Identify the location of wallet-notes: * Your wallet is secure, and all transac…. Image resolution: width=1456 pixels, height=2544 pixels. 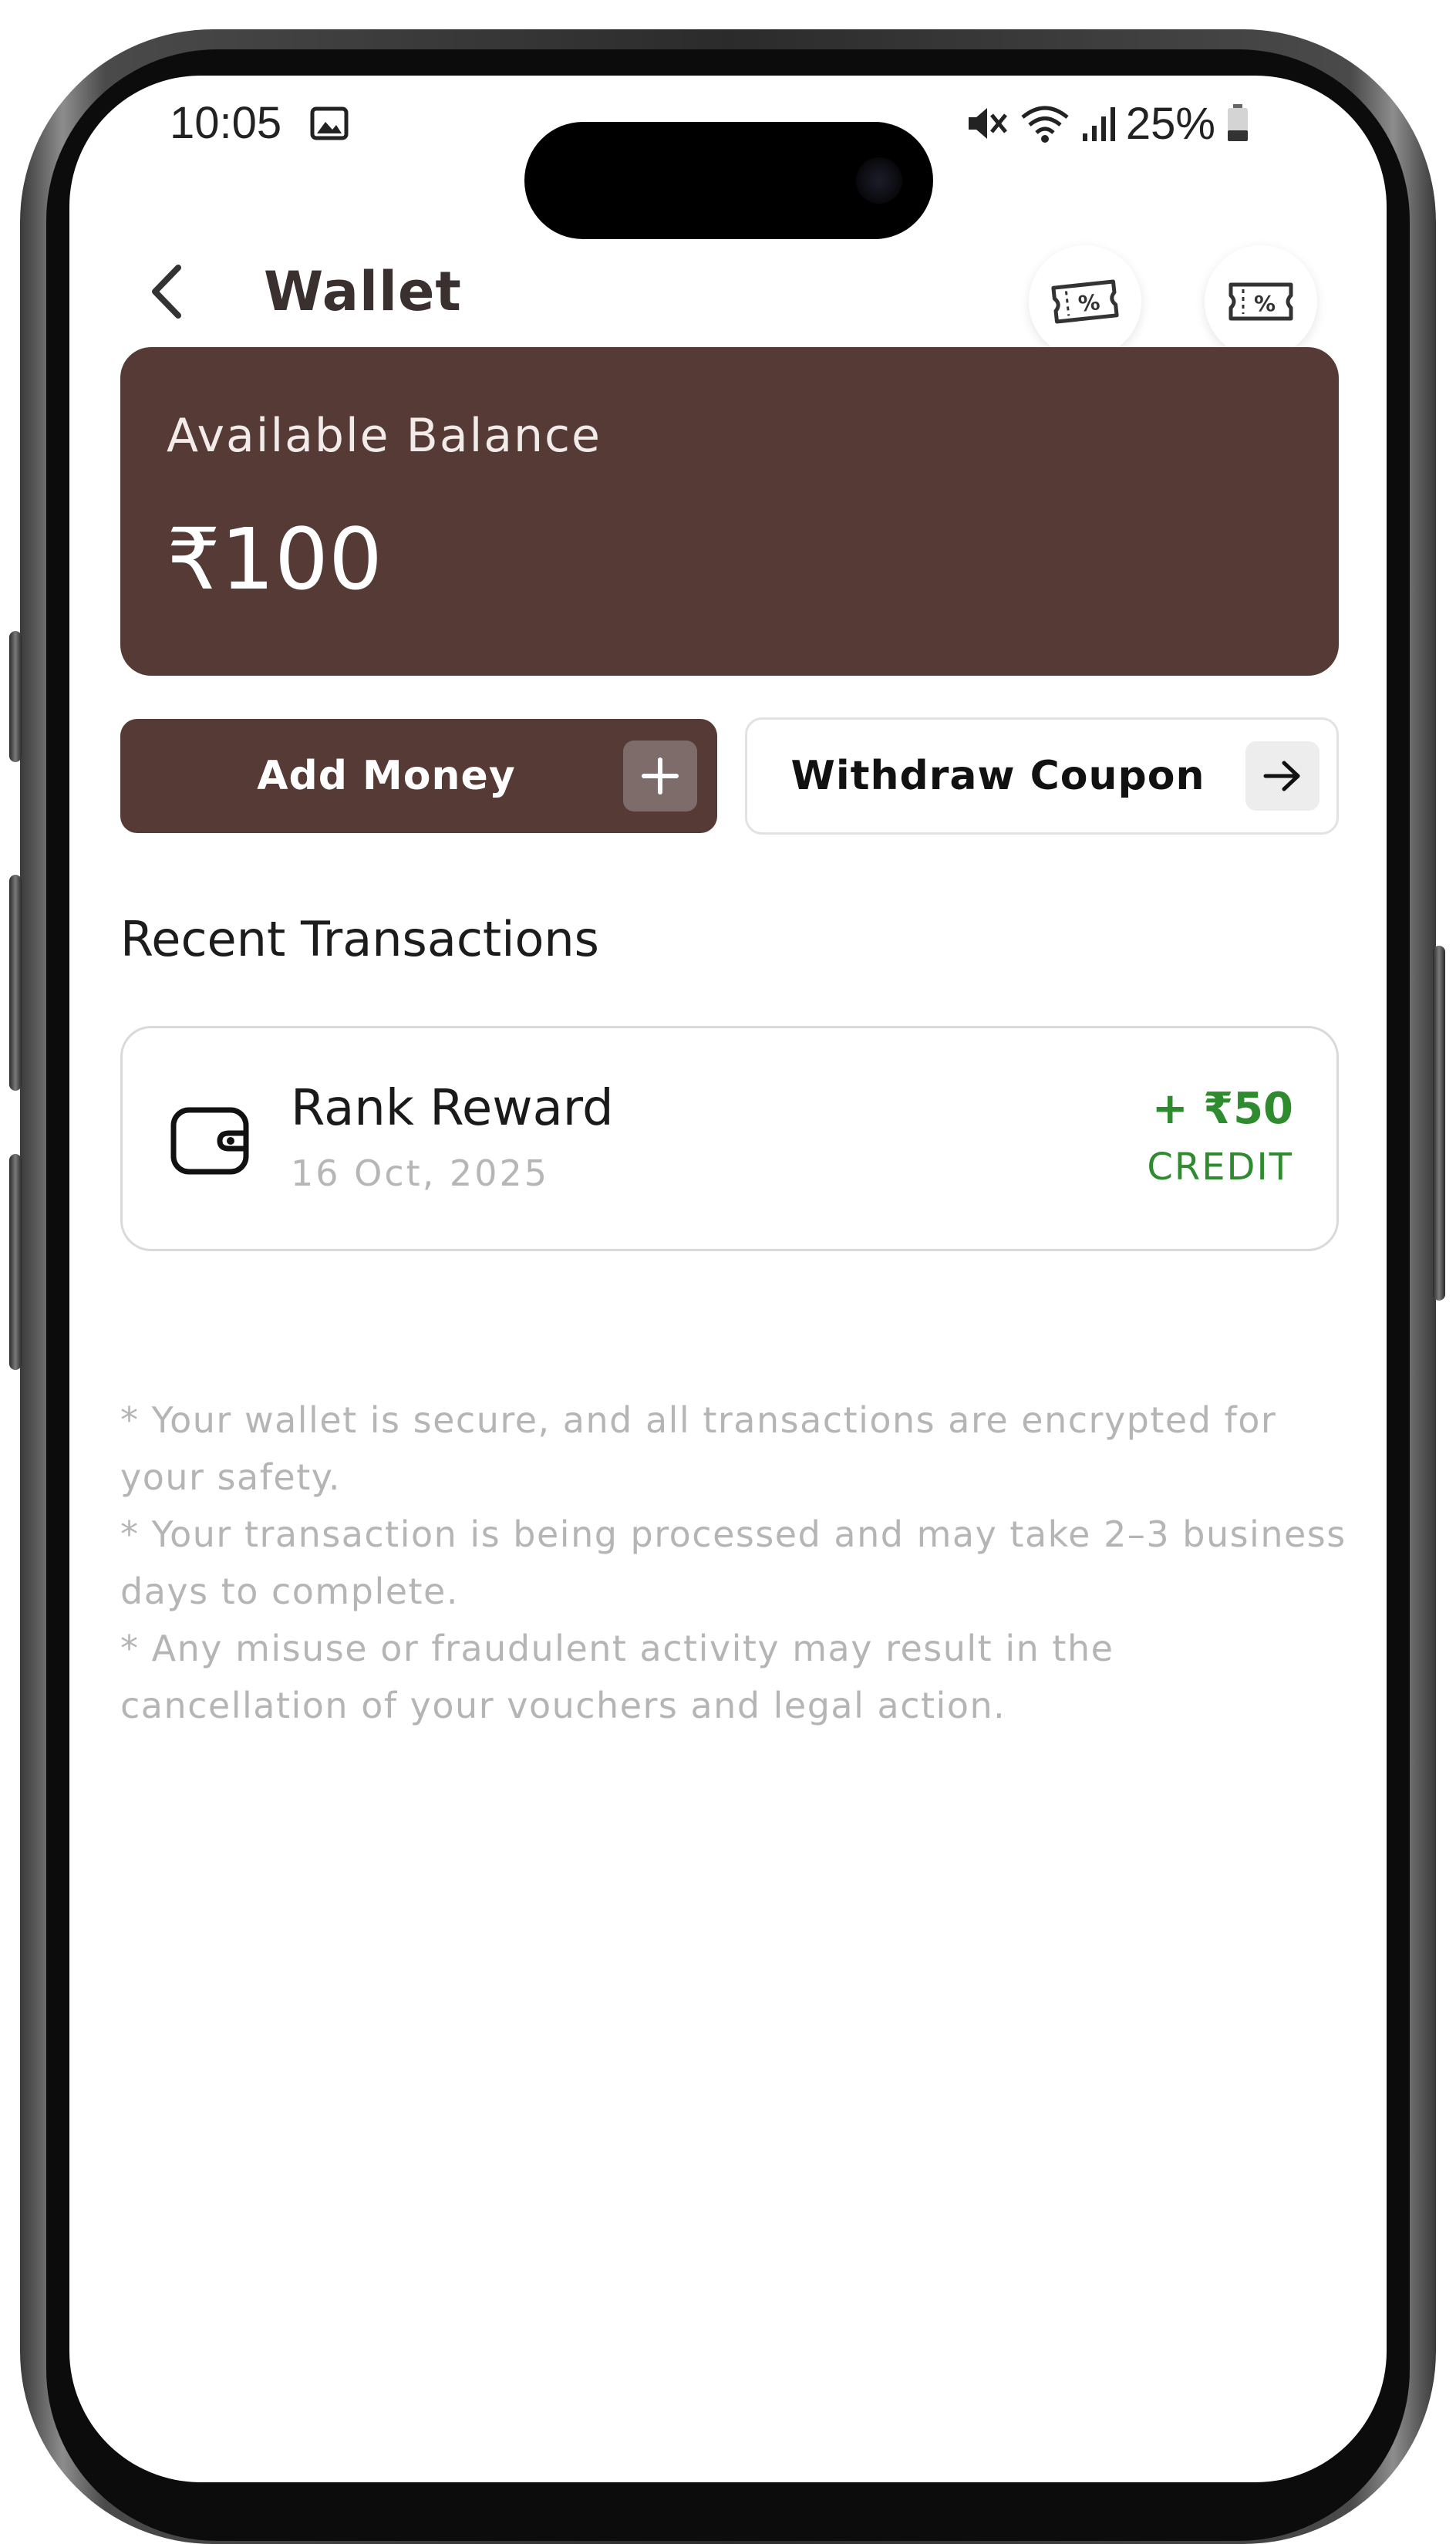
(737, 1563).